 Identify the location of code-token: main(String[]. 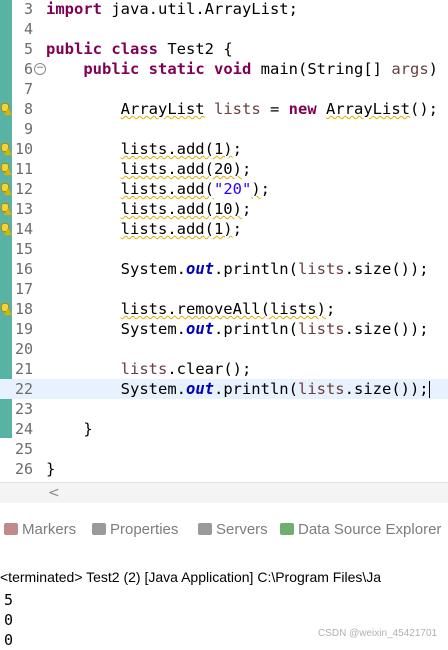
(321, 69).